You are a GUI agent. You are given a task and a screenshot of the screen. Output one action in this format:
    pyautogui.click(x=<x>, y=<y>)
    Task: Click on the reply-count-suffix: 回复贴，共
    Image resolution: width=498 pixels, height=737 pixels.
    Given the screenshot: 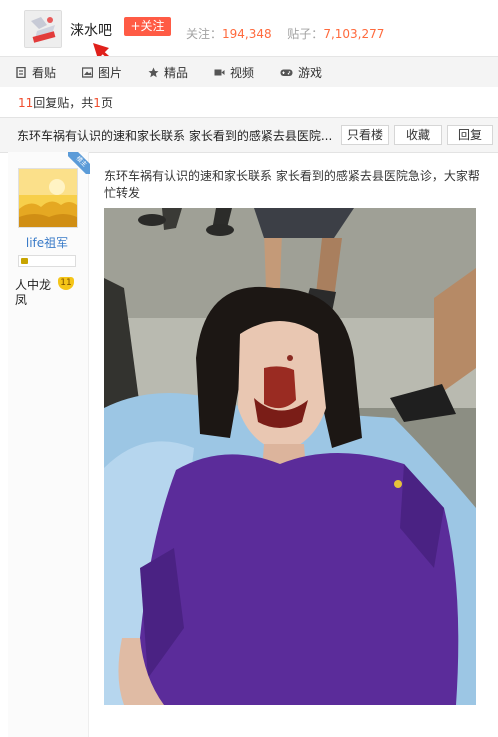 What is the action you would take?
    pyautogui.click(x=63, y=103)
    